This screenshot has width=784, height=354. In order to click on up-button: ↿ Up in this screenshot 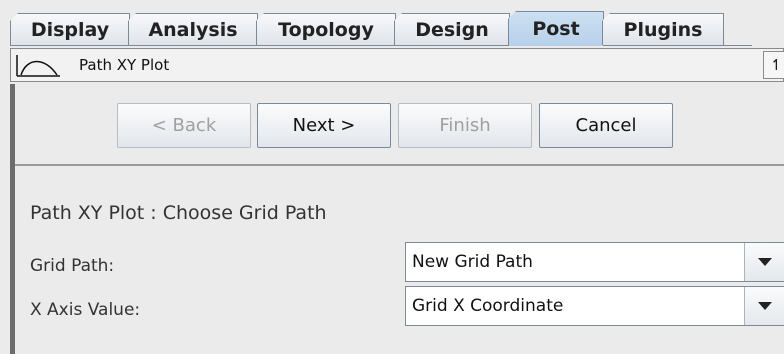, I will do `click(773, 65)`.